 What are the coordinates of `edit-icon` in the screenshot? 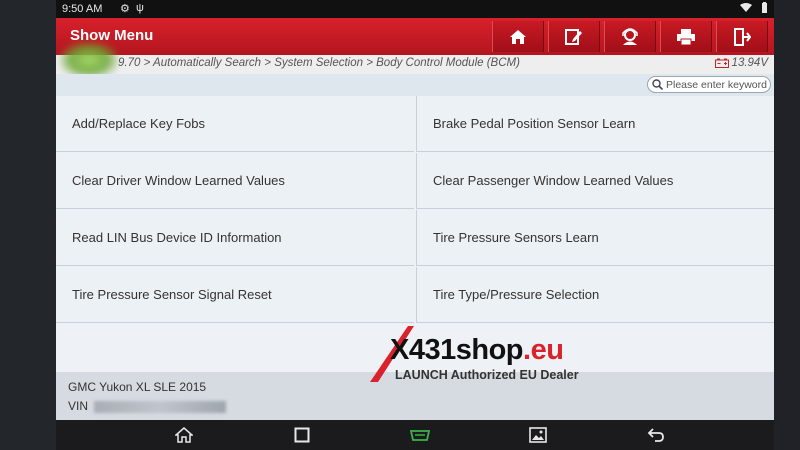 It's located at (573, 36).